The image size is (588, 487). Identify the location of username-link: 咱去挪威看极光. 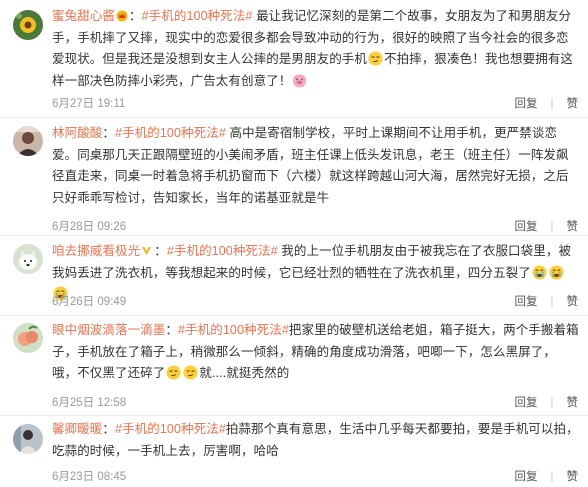
(96, 251).